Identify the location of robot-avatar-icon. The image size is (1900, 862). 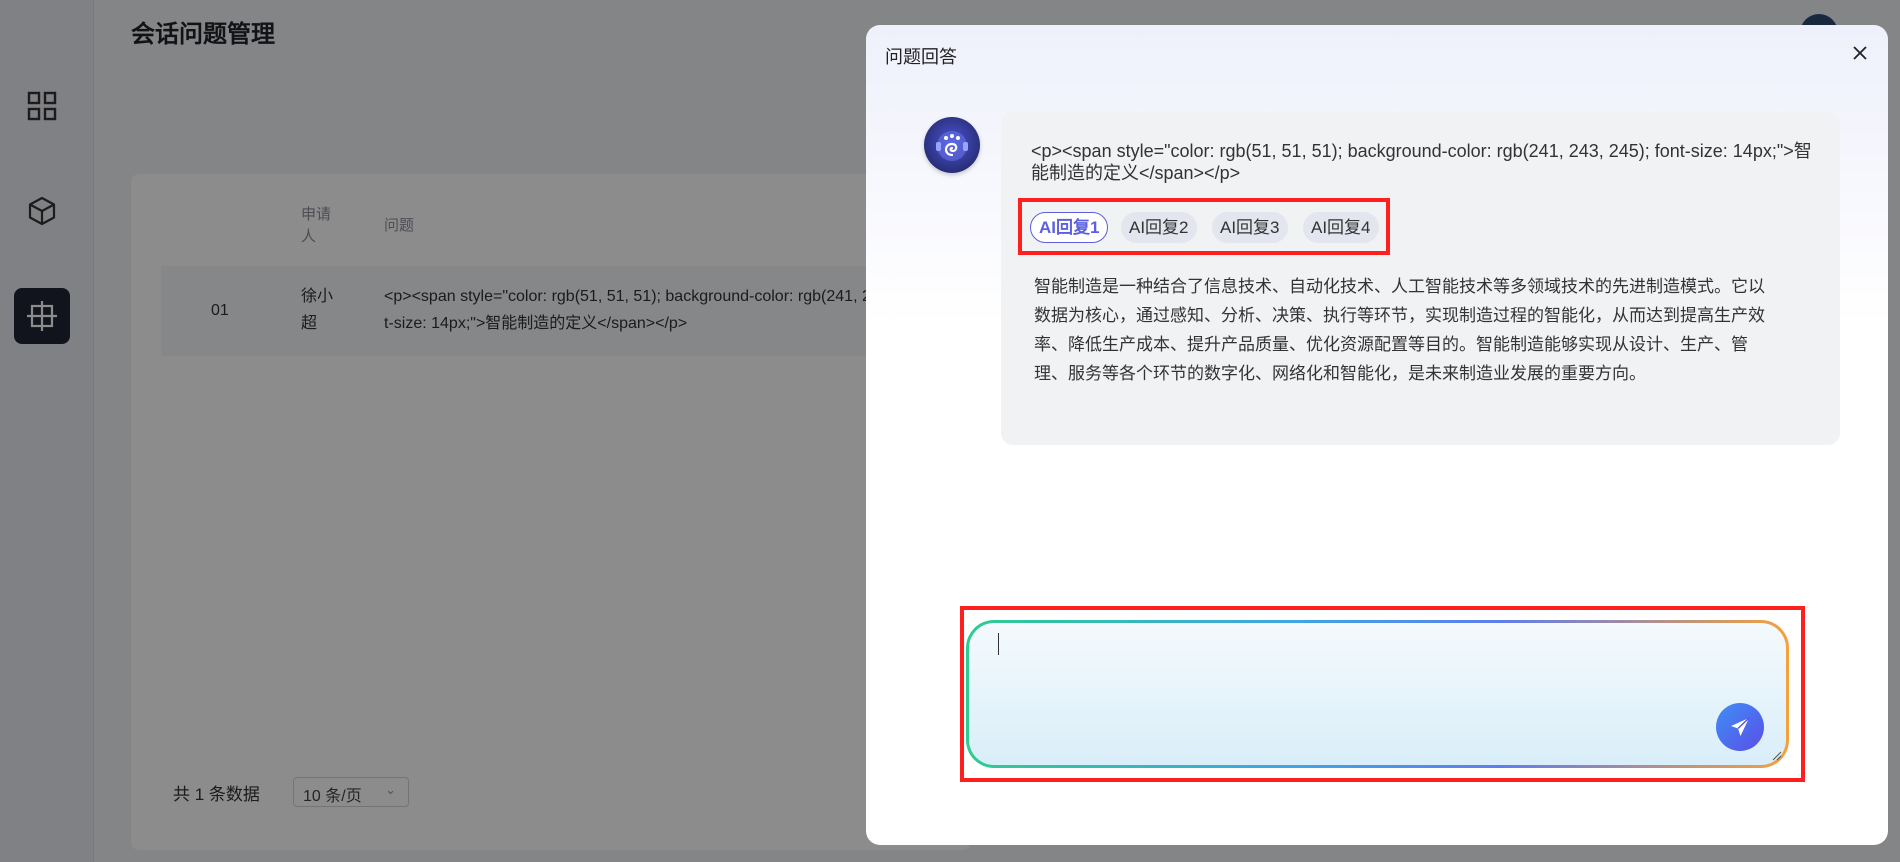
(952, 145).